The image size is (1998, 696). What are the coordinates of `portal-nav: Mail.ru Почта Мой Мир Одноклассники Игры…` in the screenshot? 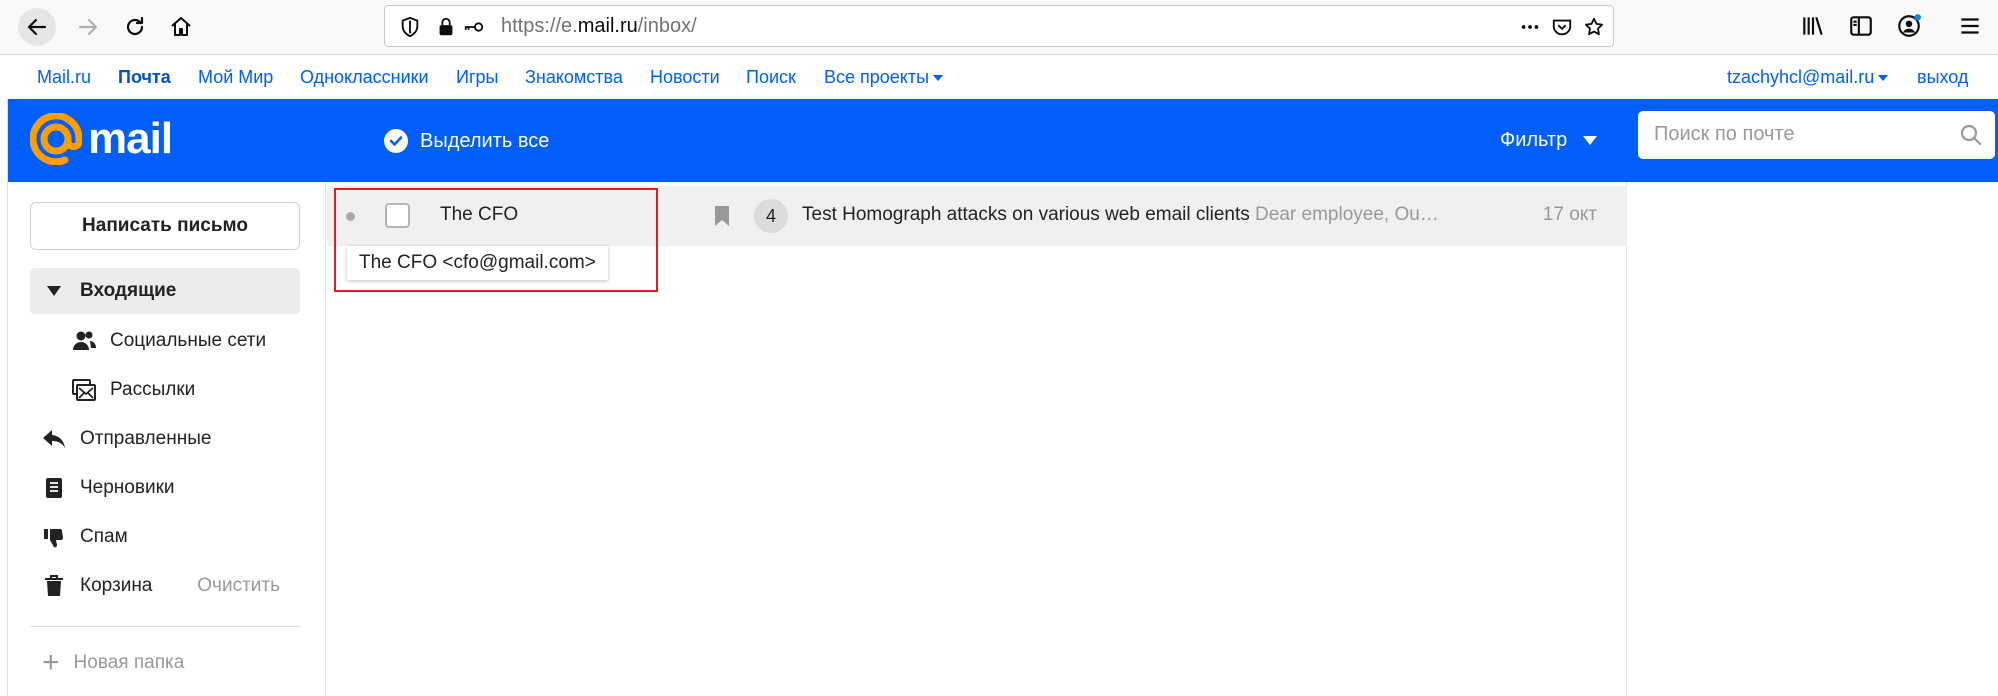 It's located at (999, 77).